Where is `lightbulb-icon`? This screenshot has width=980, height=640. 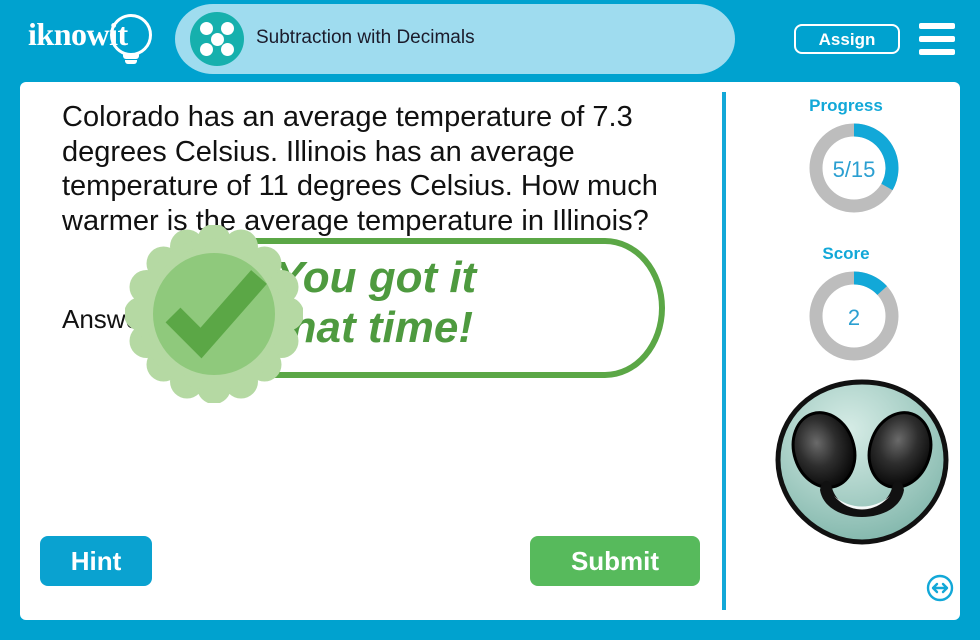 lightbulb-icon is located at coordinates (131, 35).